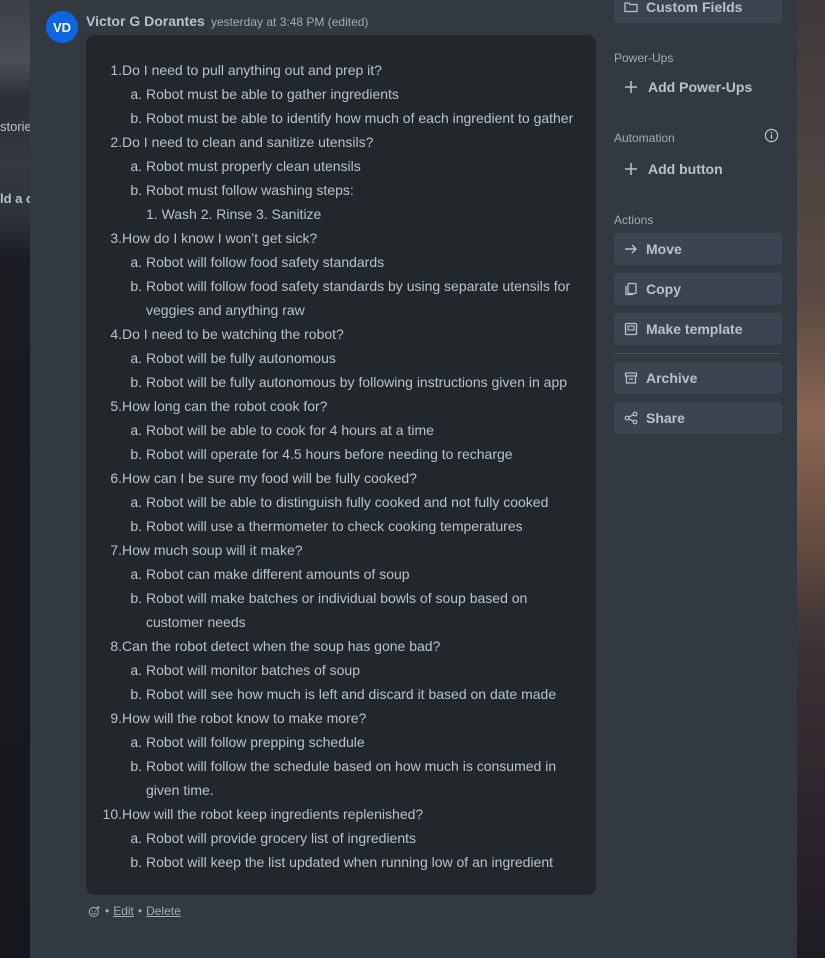 The height and width of the screenshot is (958, 825). What do you see at coordinates (631, 169) in the screenshot?
I see `plus-icon` at bounding box center [631, 169].